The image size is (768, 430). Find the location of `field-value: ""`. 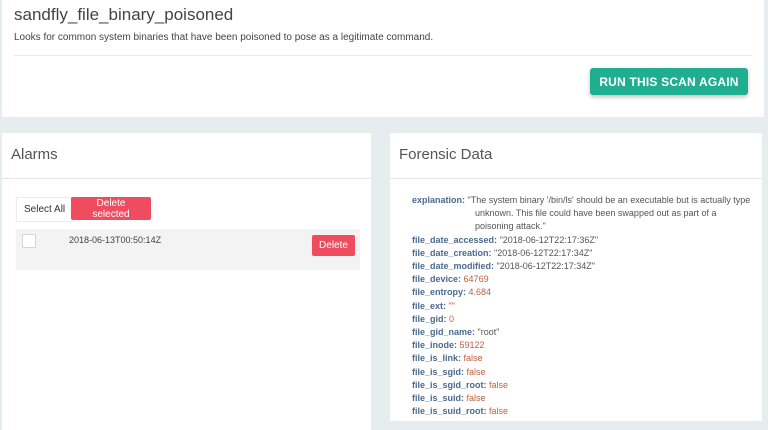

field-value: "" is located at coordinates (451, 305).